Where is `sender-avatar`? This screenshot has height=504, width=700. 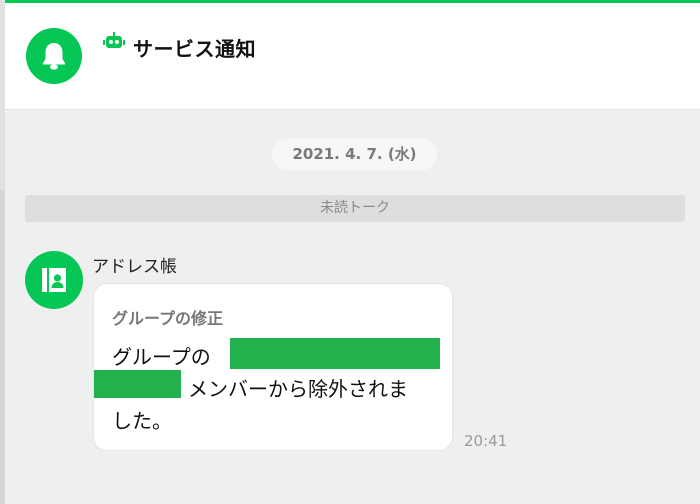 sender-avatar is located at coordinates (54, 280).